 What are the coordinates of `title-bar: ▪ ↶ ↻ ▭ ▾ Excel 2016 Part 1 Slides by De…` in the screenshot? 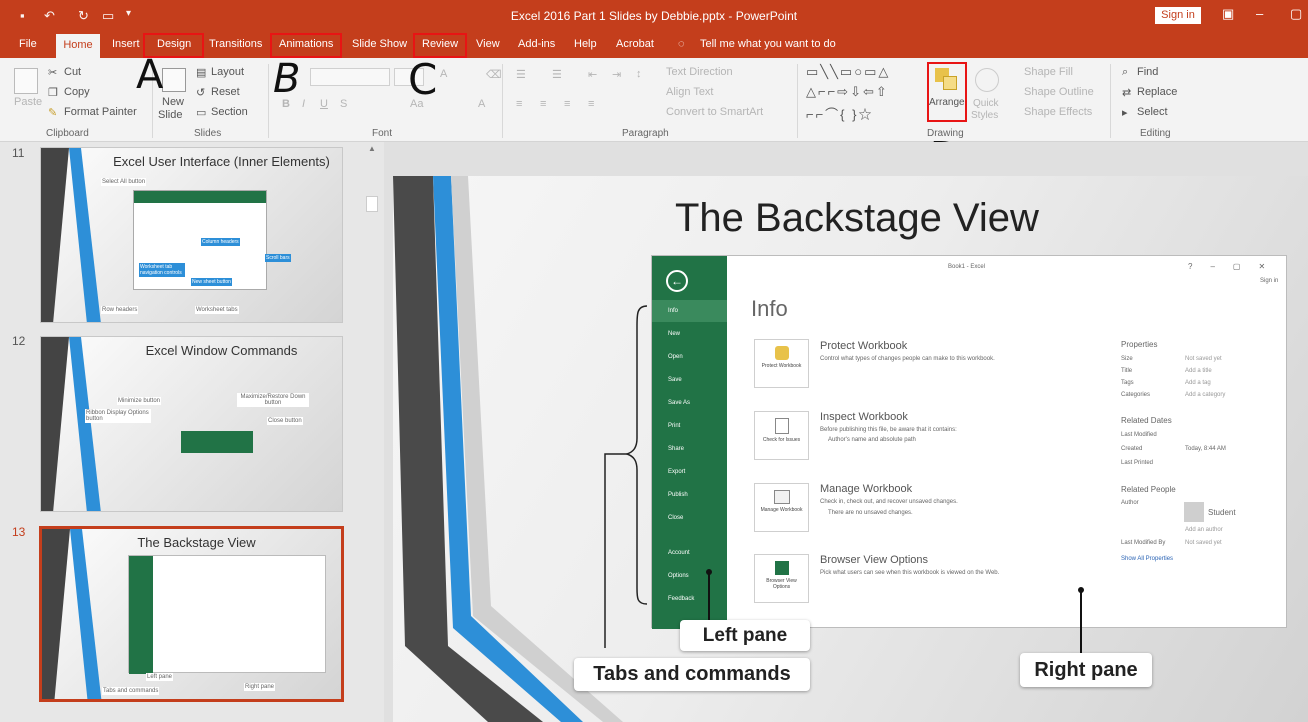 It's located at (654, 16).